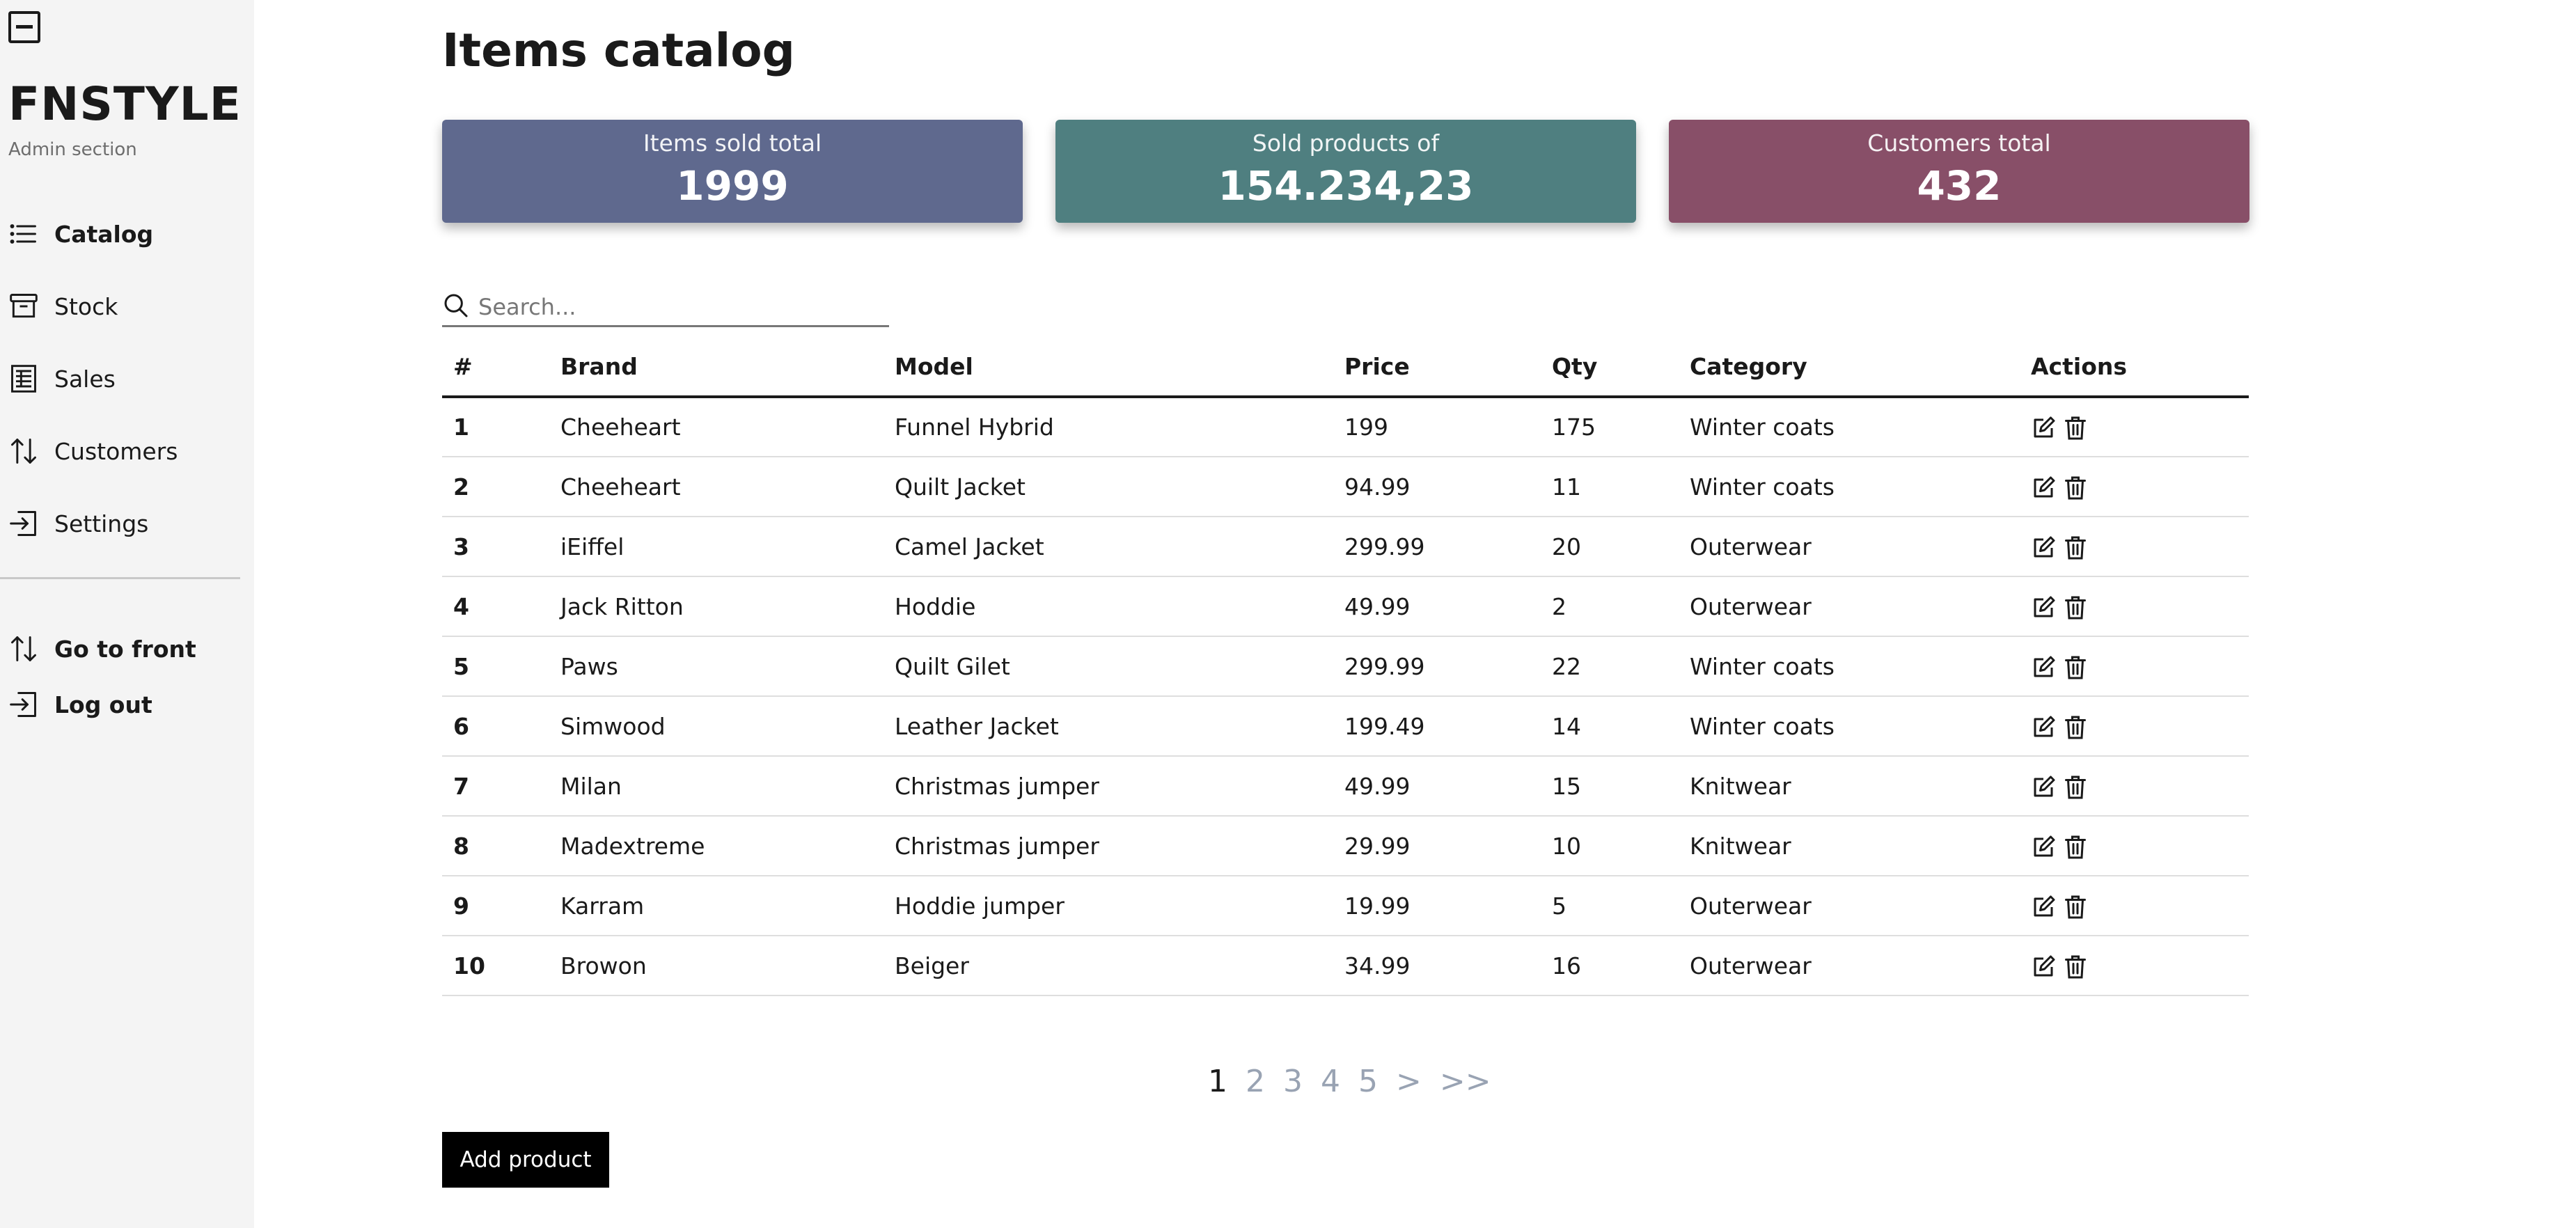  What do you see at coordinates (618, 50) in the screenshot?
I see `page-title: Items catalog` at bounding box center [618, 50].